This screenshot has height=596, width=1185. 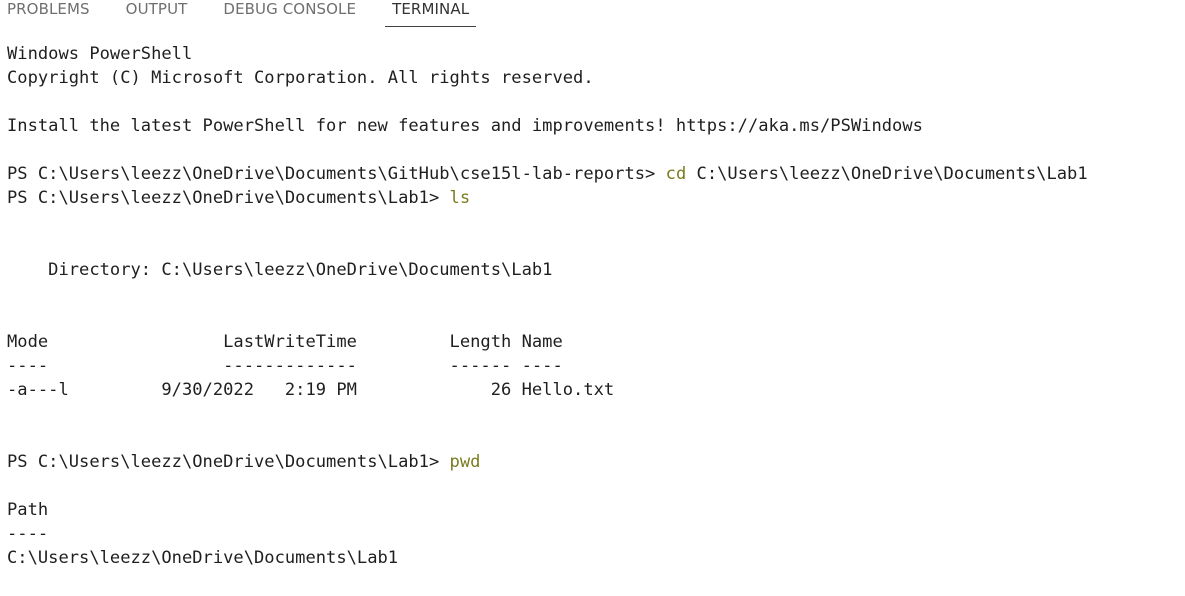 I want to click on terminal-line: Path, so click(x=28, y=510).